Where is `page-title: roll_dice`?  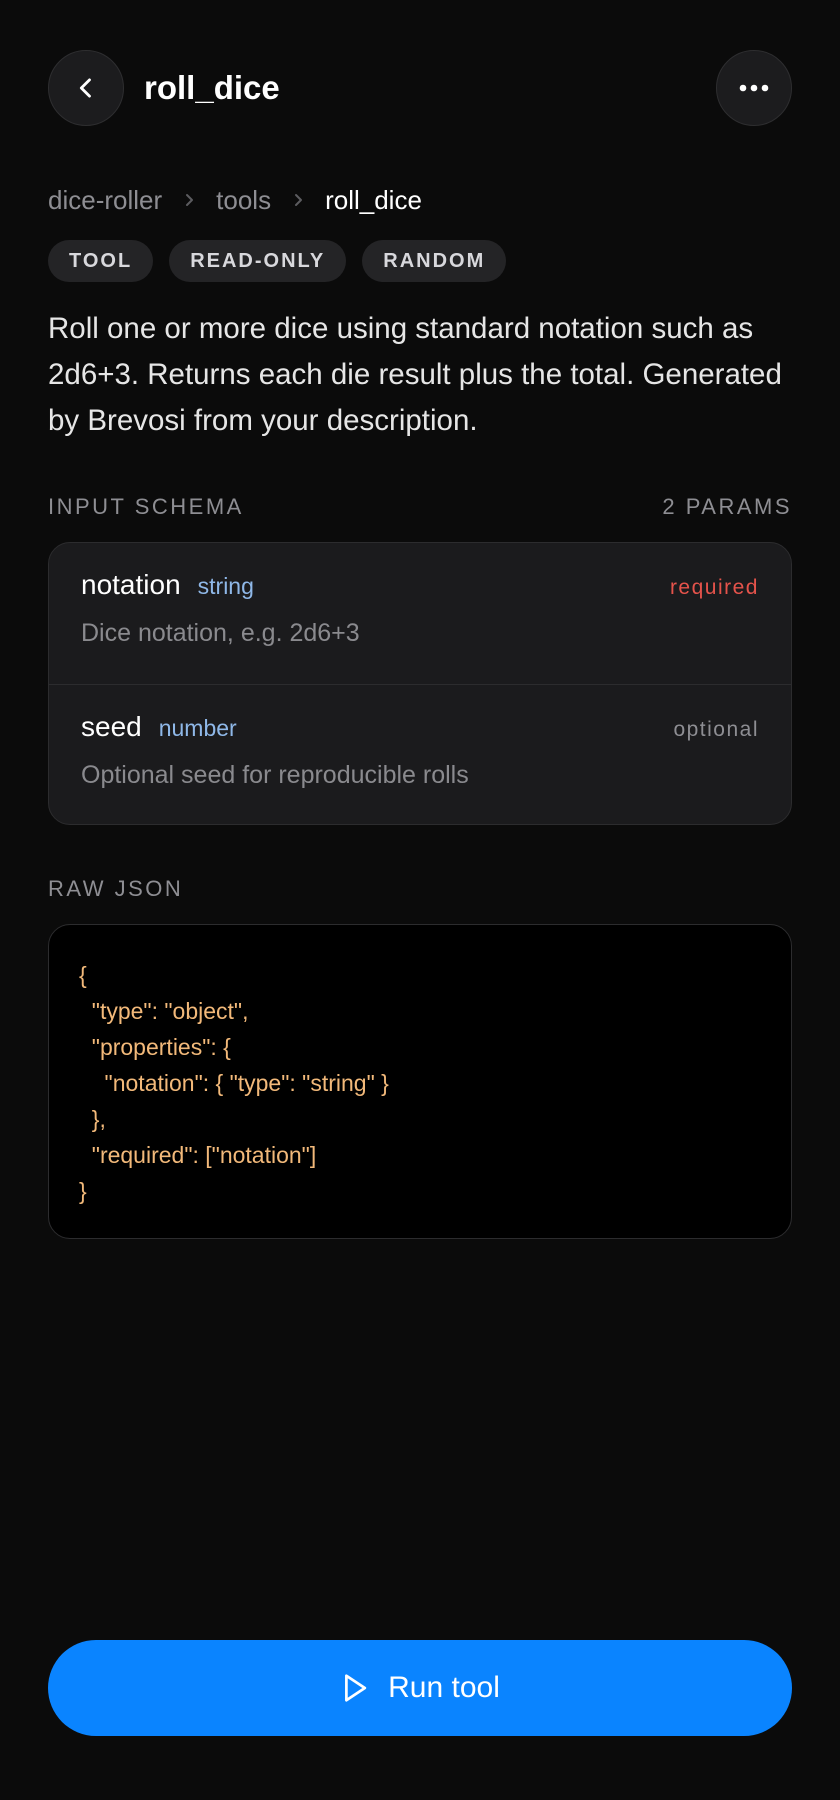
page-title: roll_dice is located at coordinates (212, 87).